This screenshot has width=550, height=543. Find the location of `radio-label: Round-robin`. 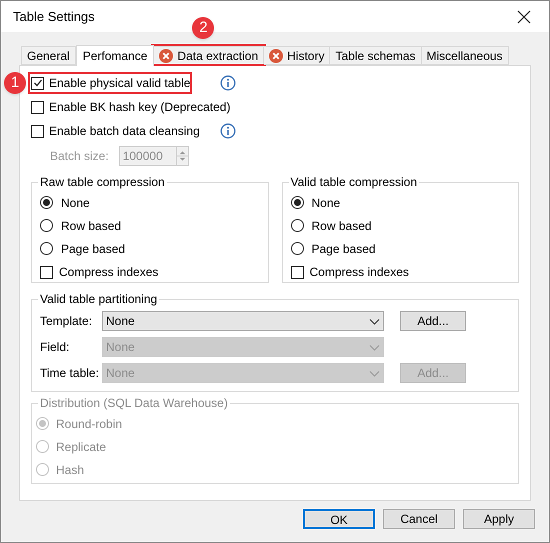

radio-label: Round-robin is located at coordinates (89, 424).